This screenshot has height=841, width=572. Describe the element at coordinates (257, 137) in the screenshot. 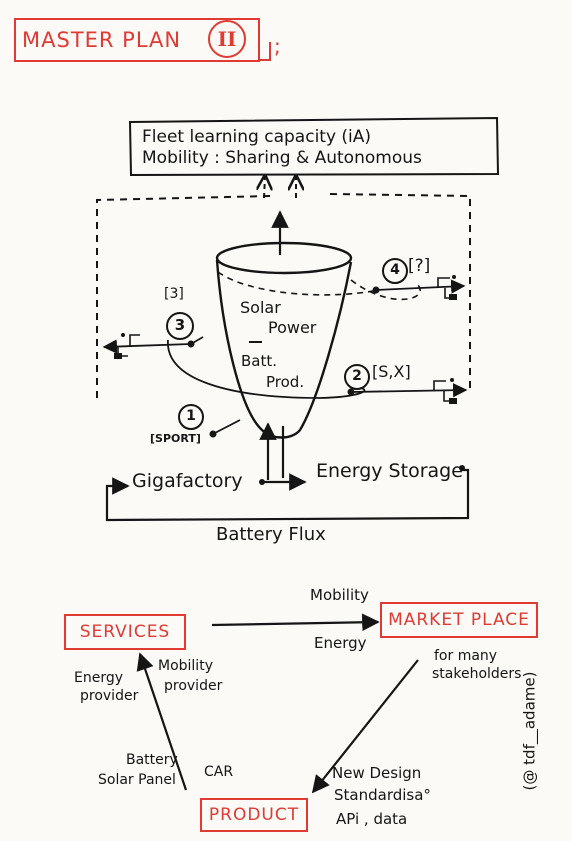

I see `top-box-line1: Fleet learning capacity (iA)` at that location.